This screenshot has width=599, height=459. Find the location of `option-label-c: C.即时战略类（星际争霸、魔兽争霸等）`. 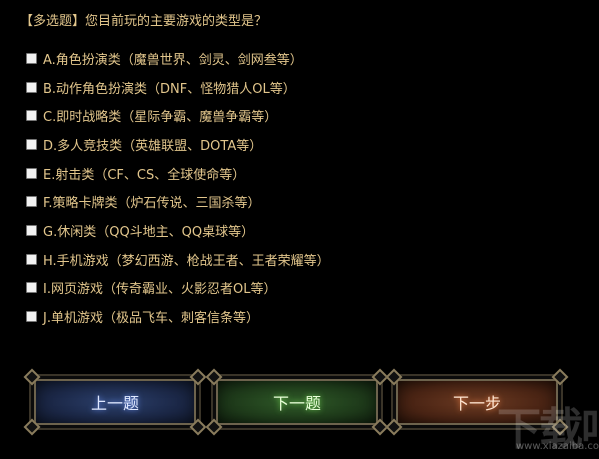

option-label-c: C.即时战略类（星际争霸、魔兽争霸等） is located at coordinates (160, 118).